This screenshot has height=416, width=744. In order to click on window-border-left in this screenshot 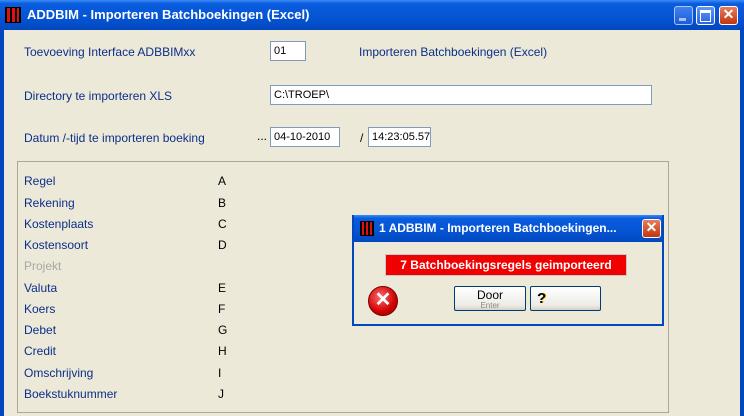, I will do `click(2, 223)`.